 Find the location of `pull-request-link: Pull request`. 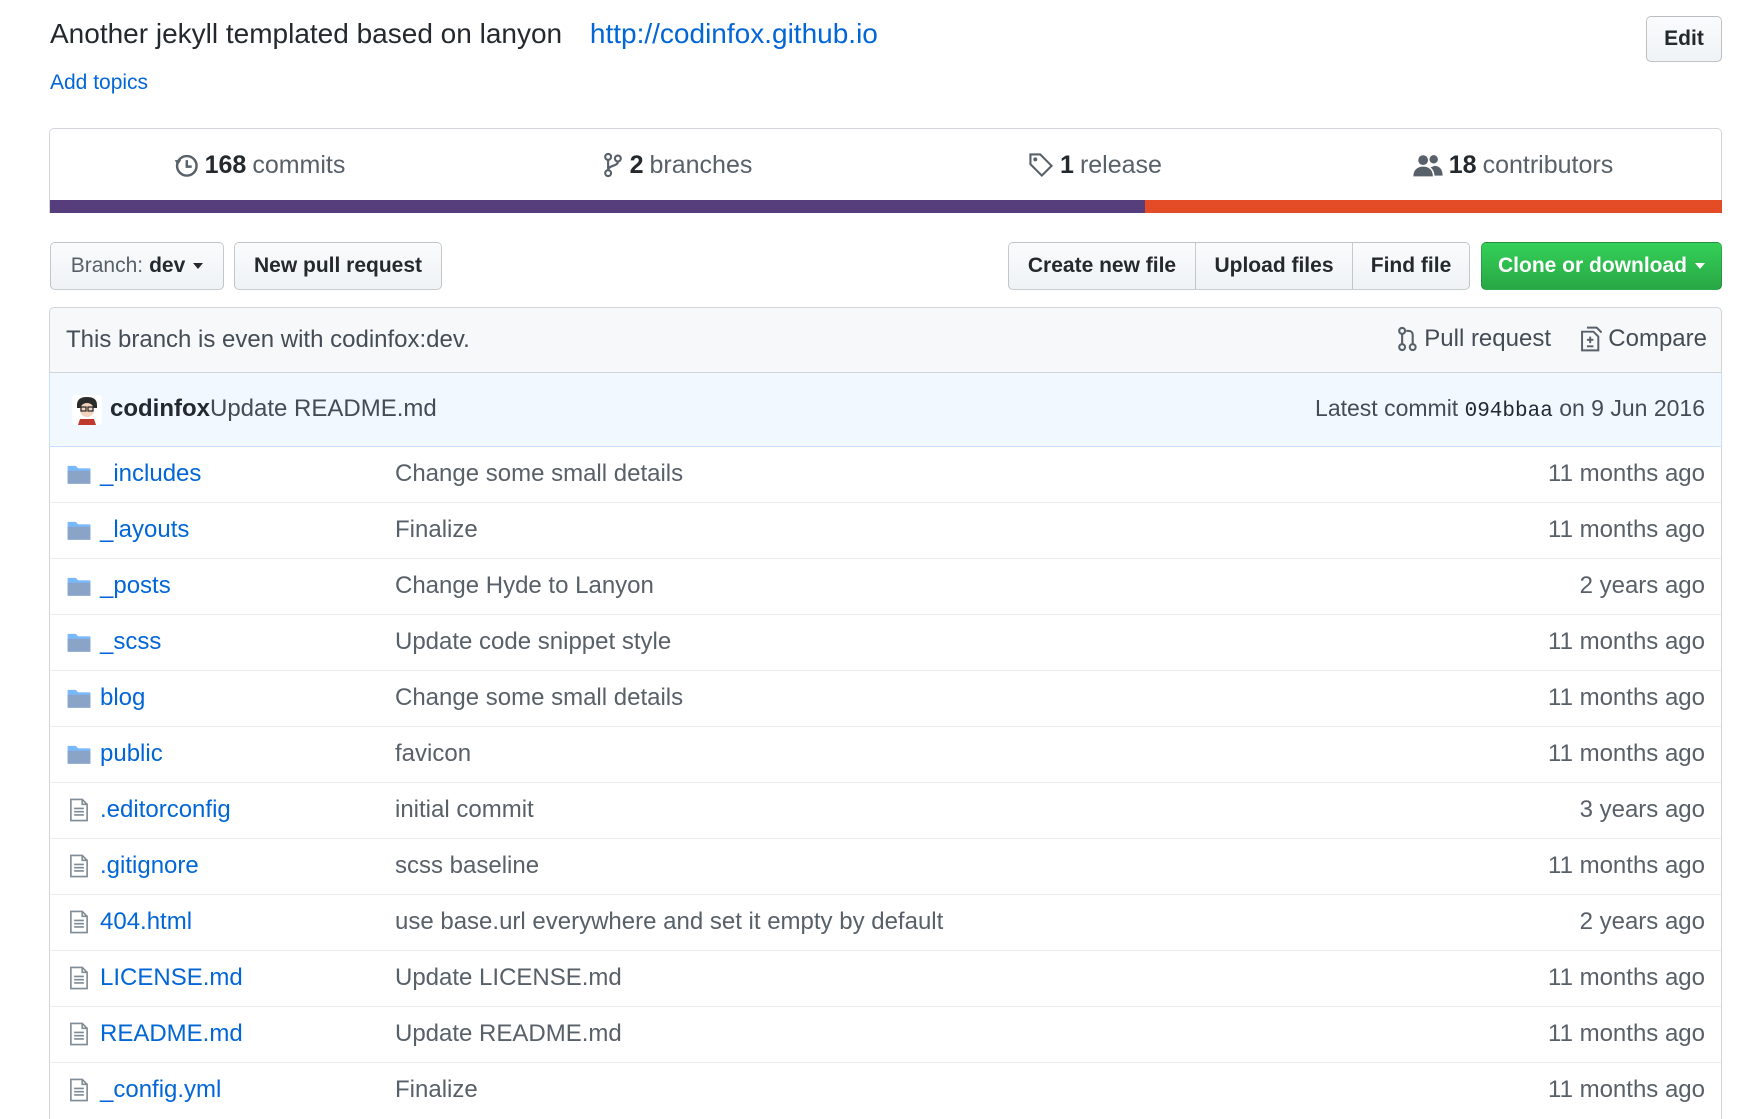

pull-request-link: Pull request is located at coordinates (1473, 339).